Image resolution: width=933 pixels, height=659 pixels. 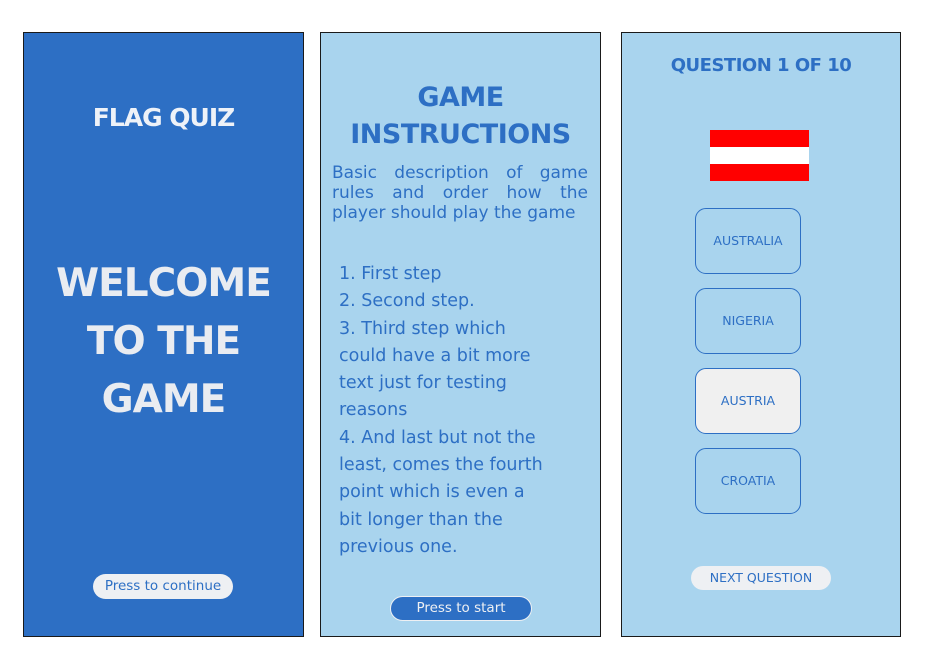 I want to click on start-button: Press to start, so click(x=461, y=608).